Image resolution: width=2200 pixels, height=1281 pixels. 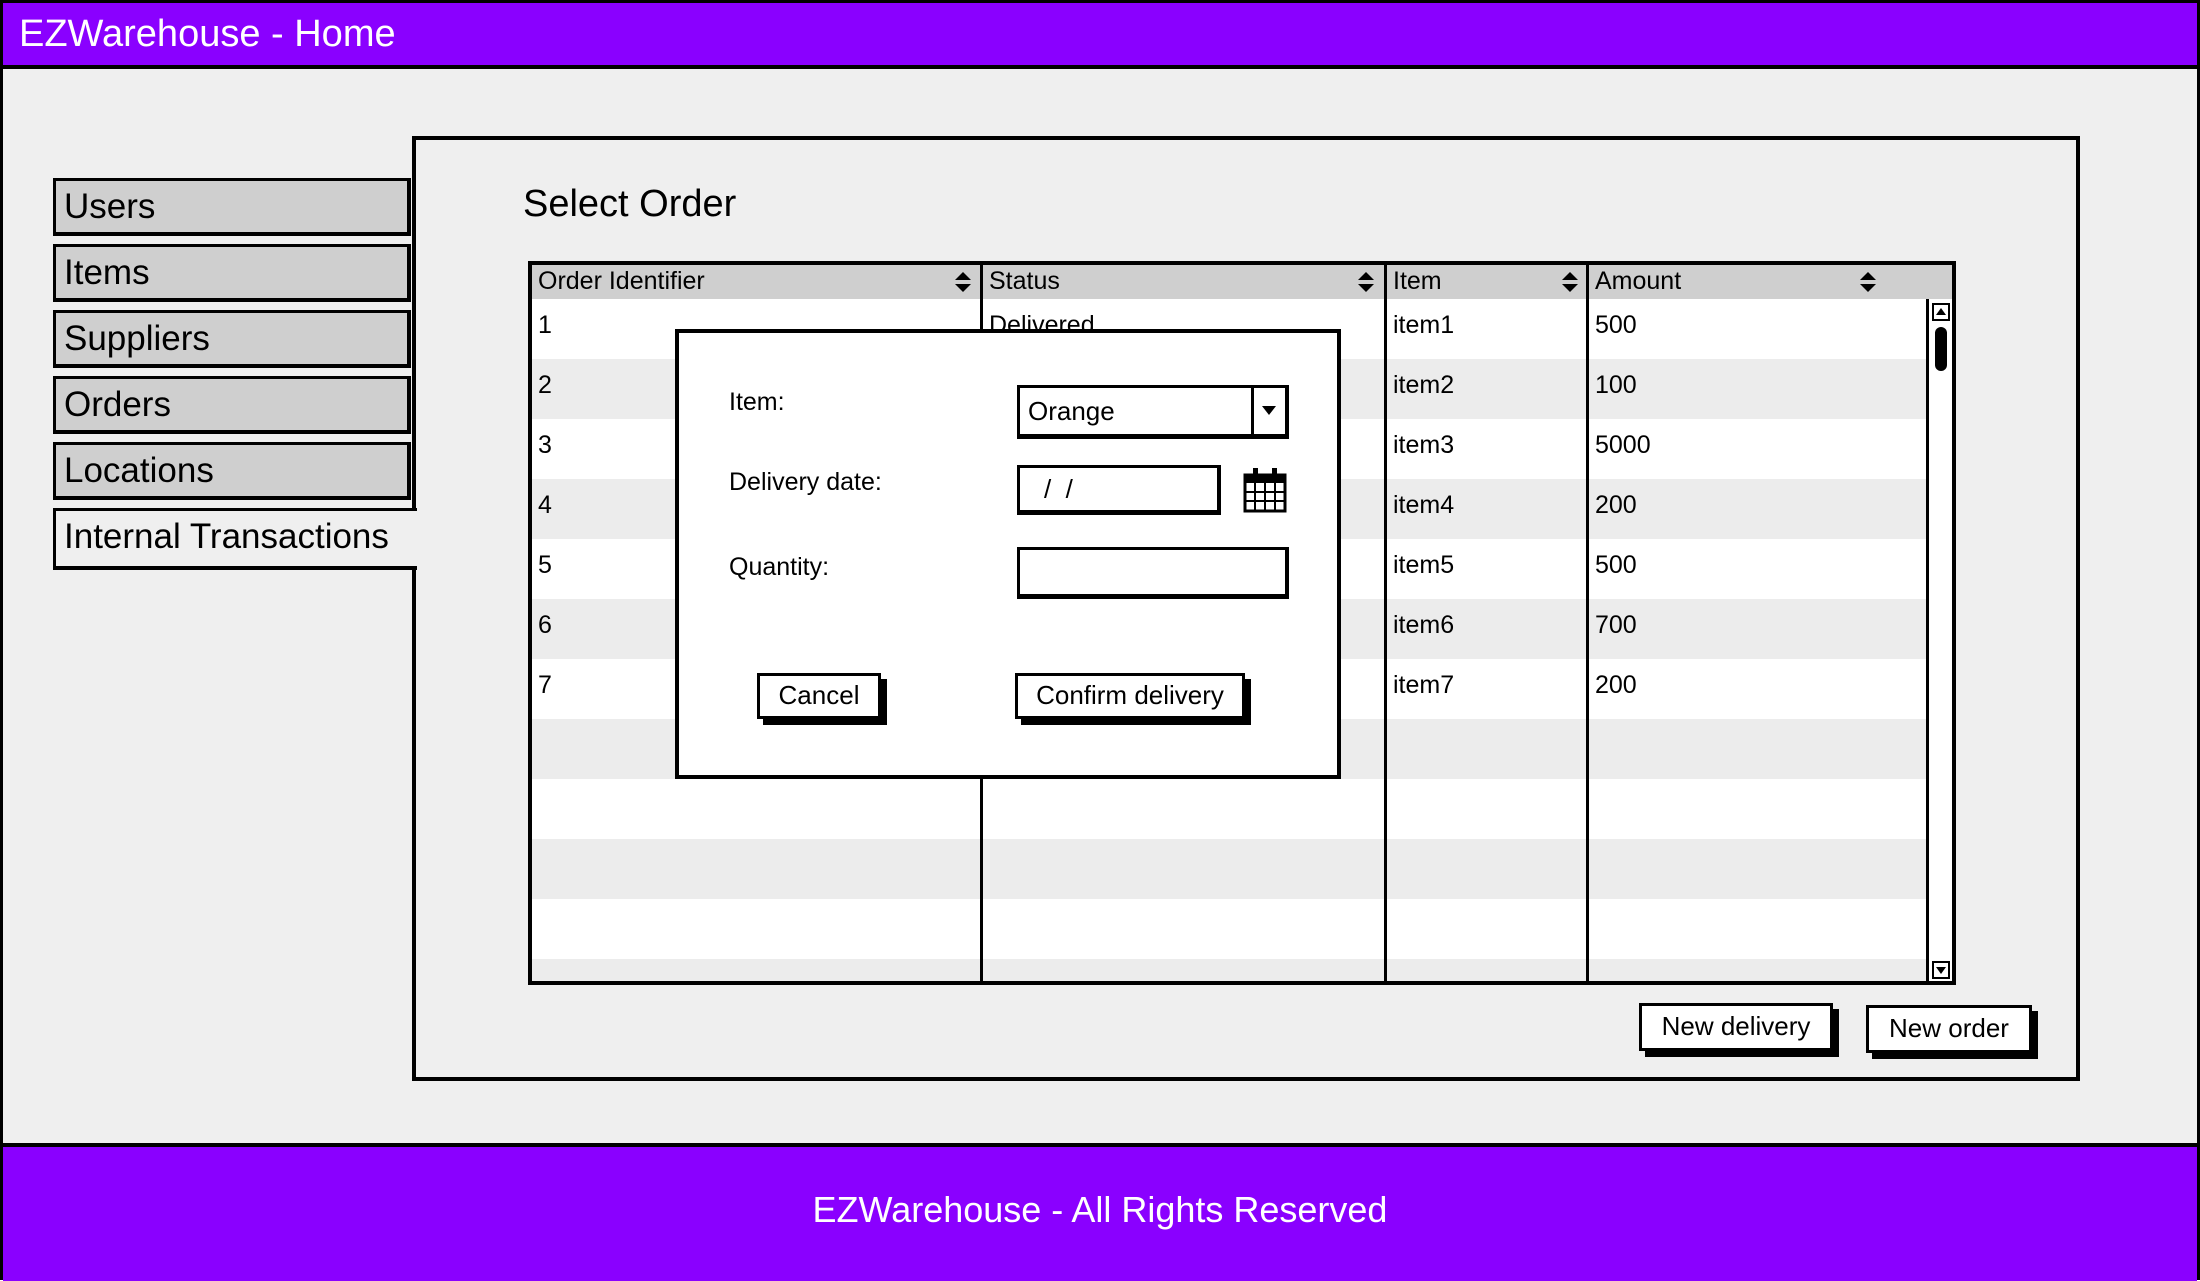 What do you see at coordinates (1153, 573) in the screenshot?
I see `quantity-input` at bounding box center [1153, 573].